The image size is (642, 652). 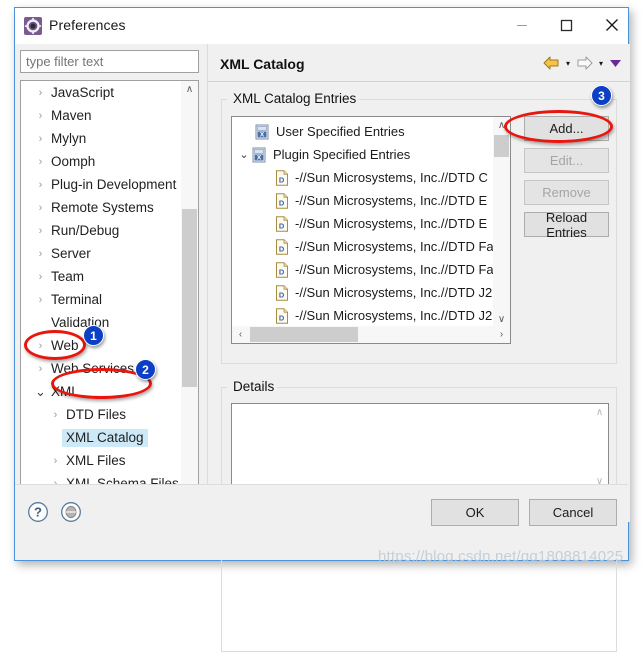 I want to click on sidebar-item-xml: ⌄ XML, so click(x=101, y=391).